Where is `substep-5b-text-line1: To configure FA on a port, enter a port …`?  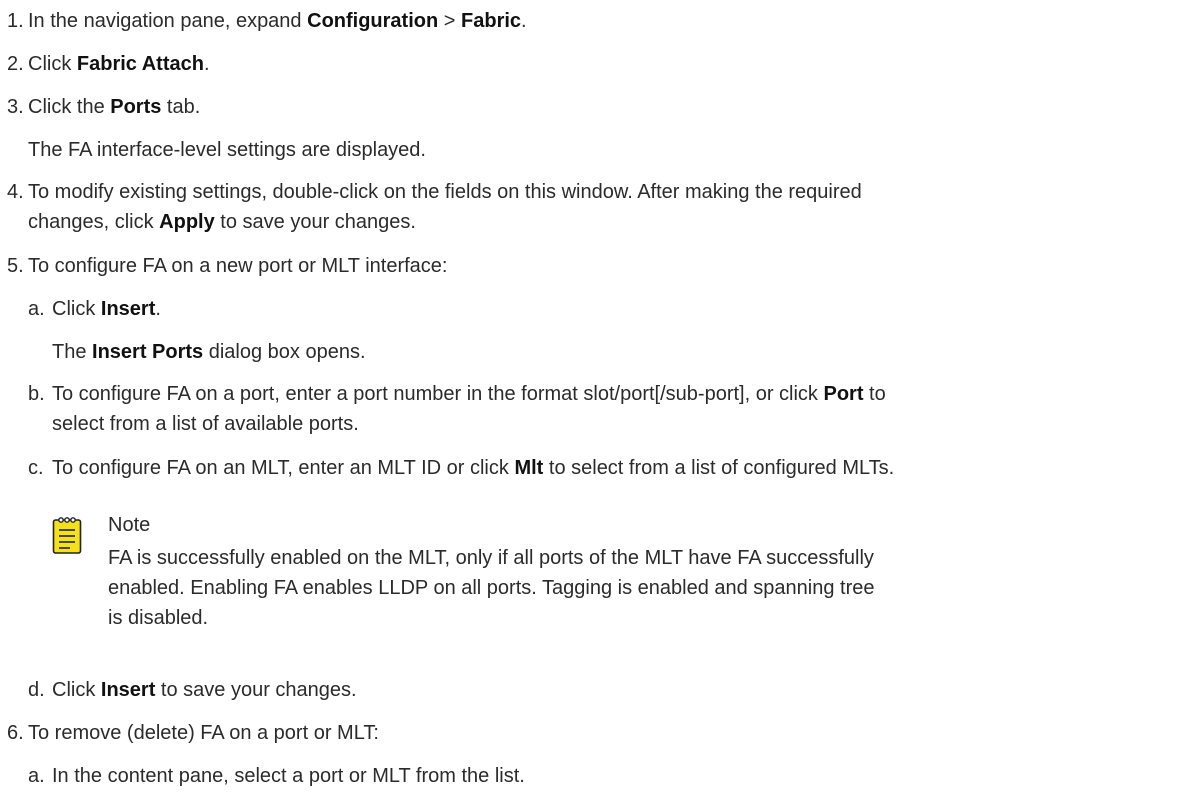
substep-5b-text-line1: To configure FA on a port, enter a port … is located at coordinates (469, 394).